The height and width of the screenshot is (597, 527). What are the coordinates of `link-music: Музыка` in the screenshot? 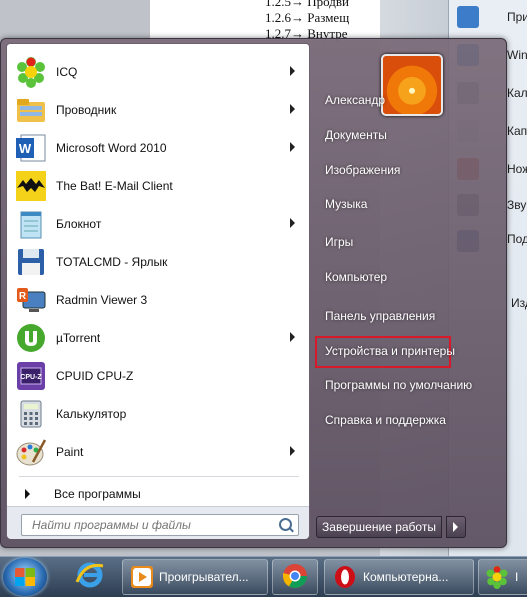 It's located at (346, 204).